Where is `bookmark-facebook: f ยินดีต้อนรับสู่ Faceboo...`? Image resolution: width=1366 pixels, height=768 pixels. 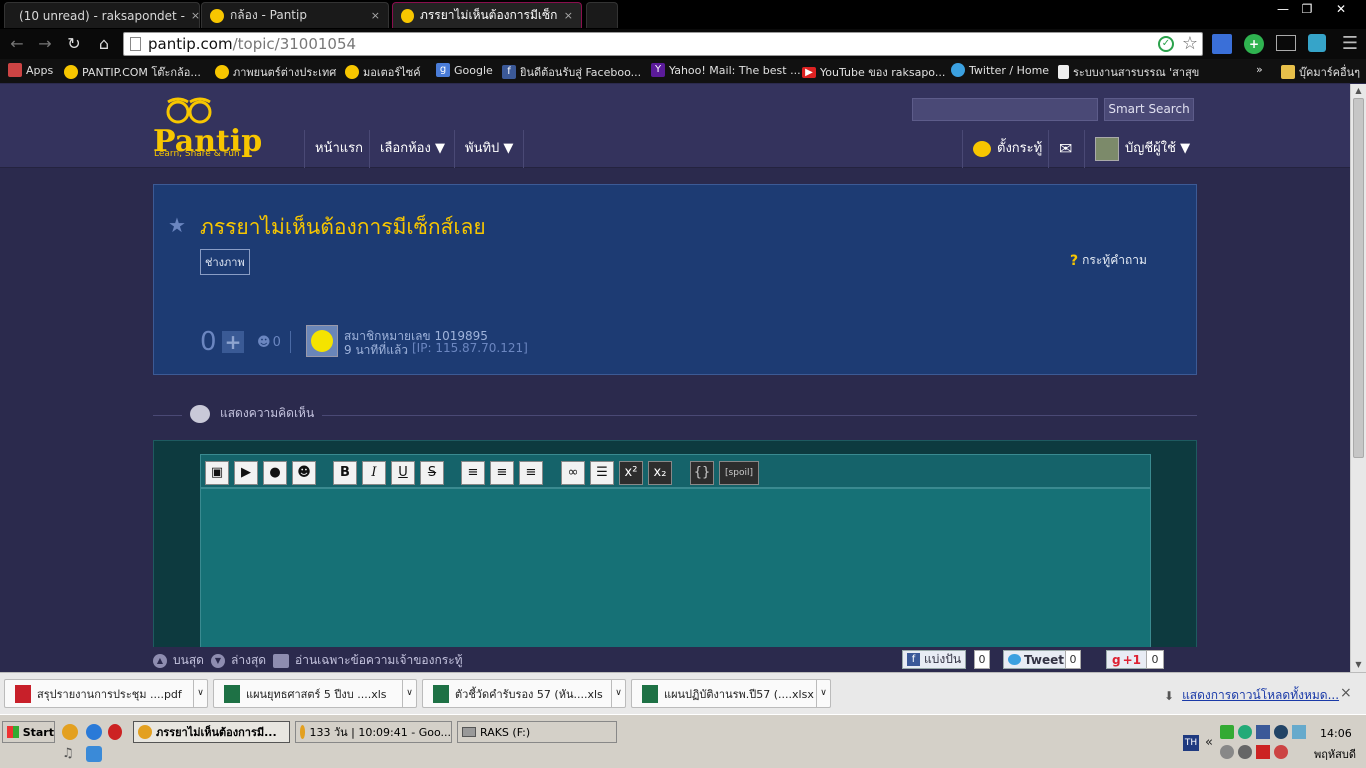 bookmark-facebook: f ยินดีต้อนรับสู่ Faceboo... is located at coordinates (571, 72).